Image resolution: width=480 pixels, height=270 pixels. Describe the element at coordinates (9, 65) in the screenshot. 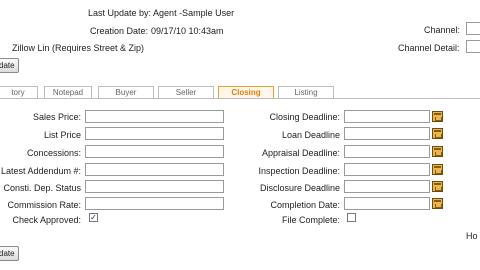

I see `update-button-top: date` at that location.